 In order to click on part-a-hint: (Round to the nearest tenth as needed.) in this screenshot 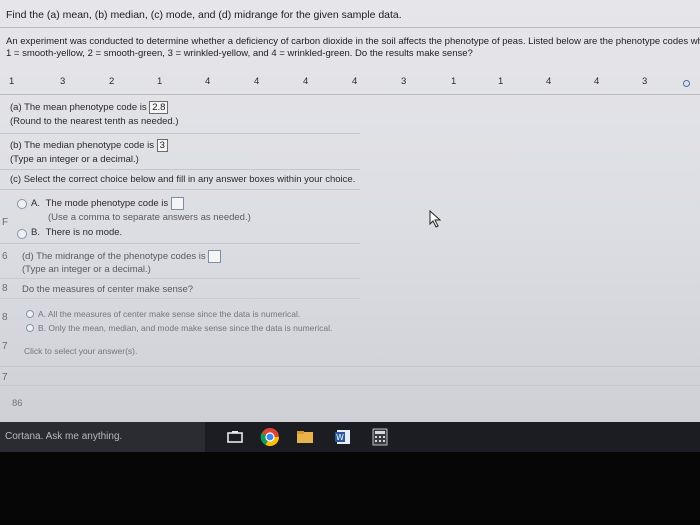, I will do `click(94, 121)`.